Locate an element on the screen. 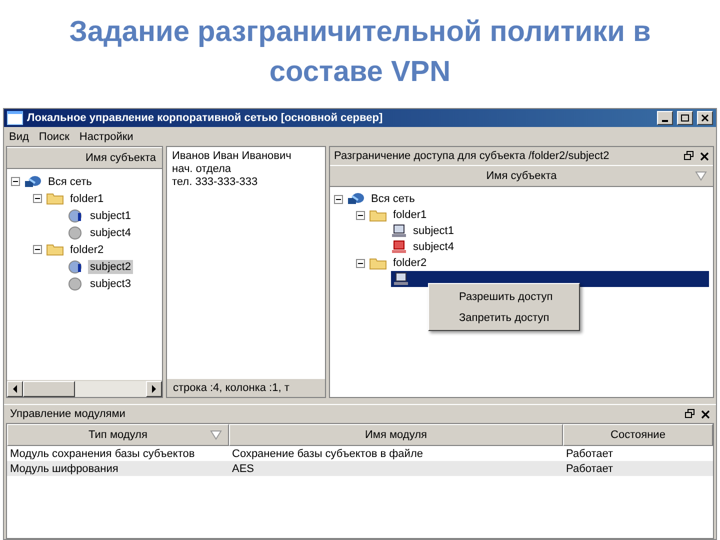  tree-item: subject2 is located at coordinates (110, 267).